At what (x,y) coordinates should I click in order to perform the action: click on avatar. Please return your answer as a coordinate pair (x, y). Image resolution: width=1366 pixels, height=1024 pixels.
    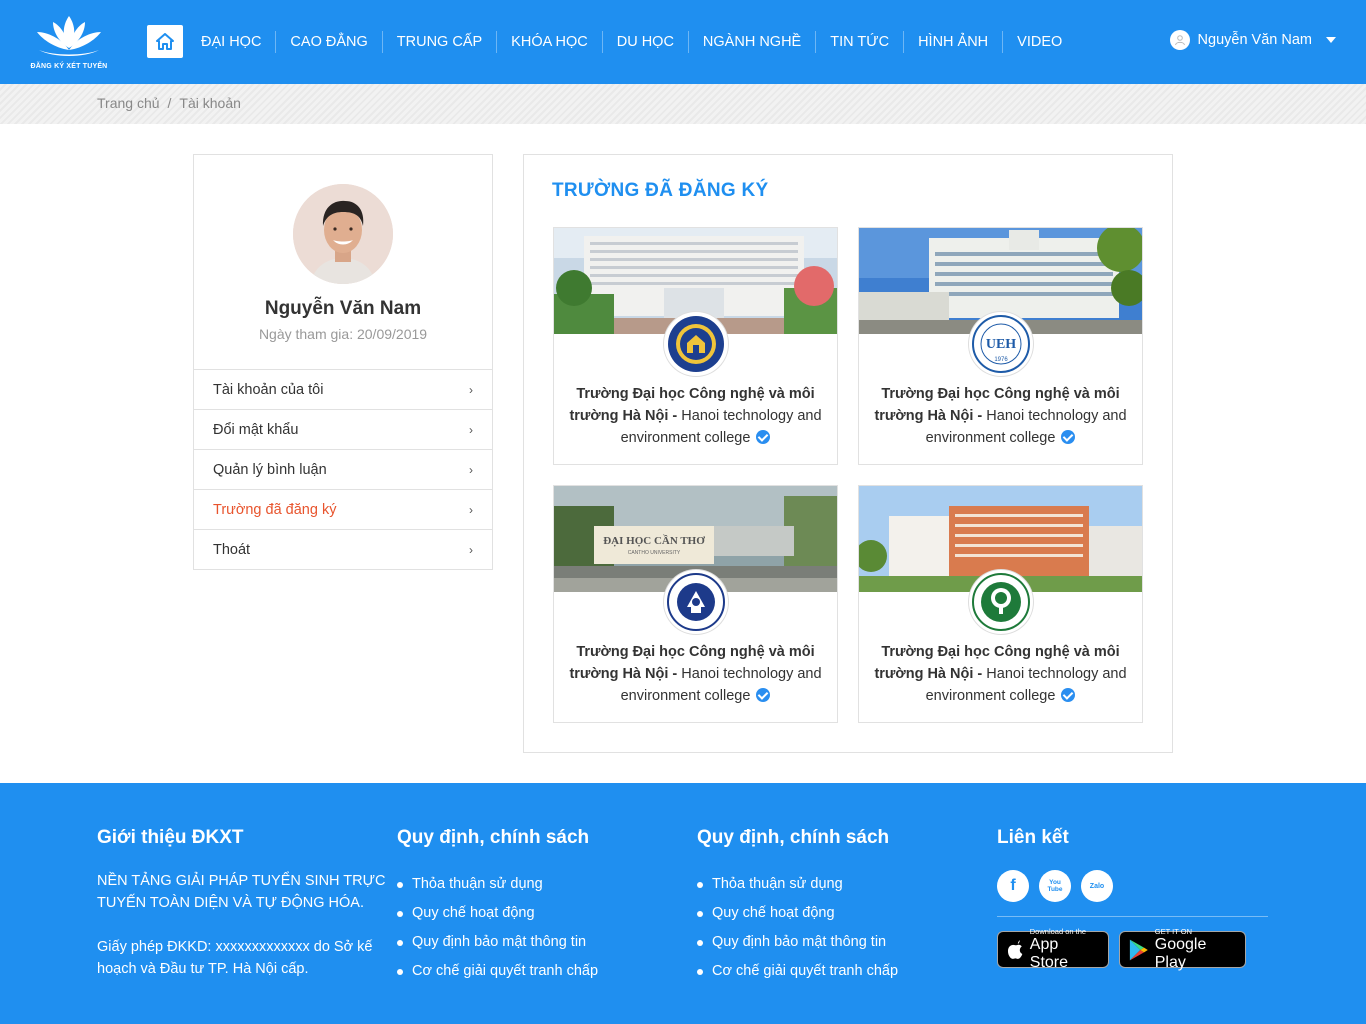
    Looking at the image, I should click on (343, 234).